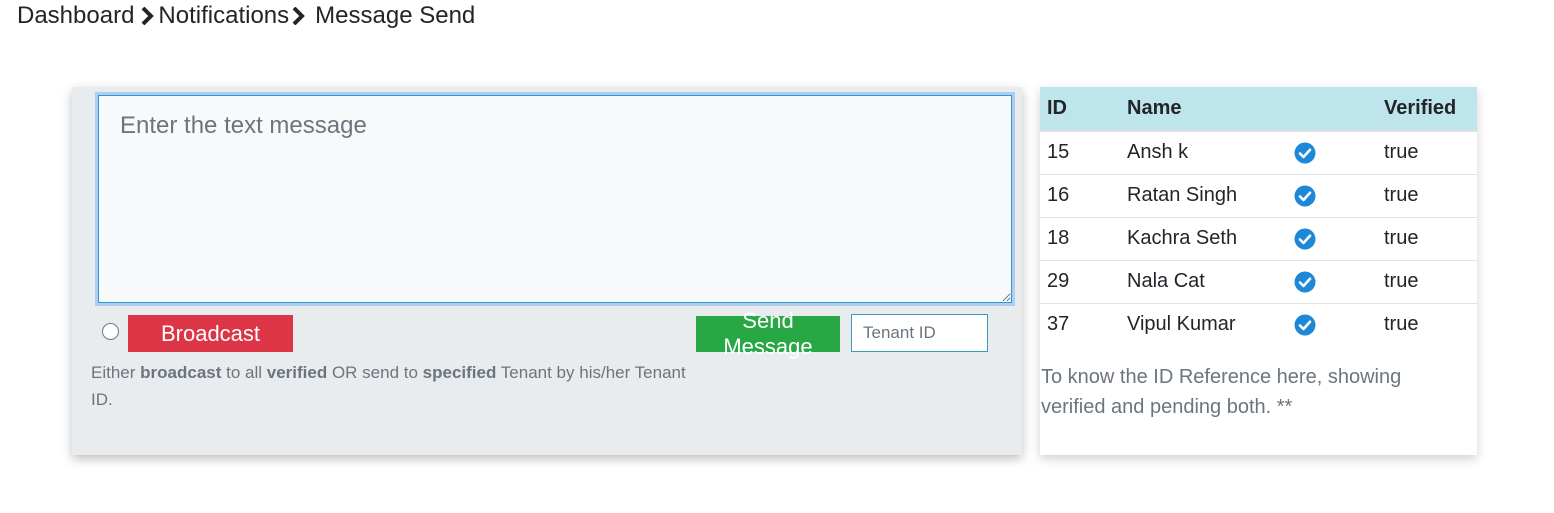 Image resolution: width=1554 pixels, height=513 pixels. I want to click on cell-name: Ansh k, so click(1203, 153).